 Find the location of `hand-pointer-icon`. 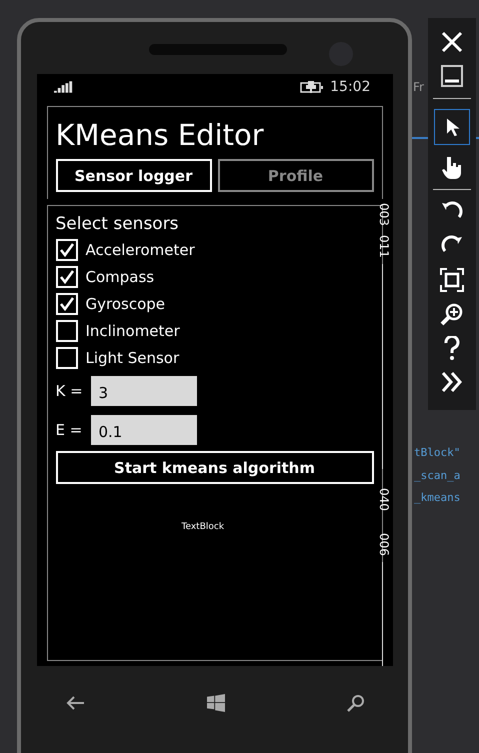

hand-pointer-icon is located at coordinates (452, 167).